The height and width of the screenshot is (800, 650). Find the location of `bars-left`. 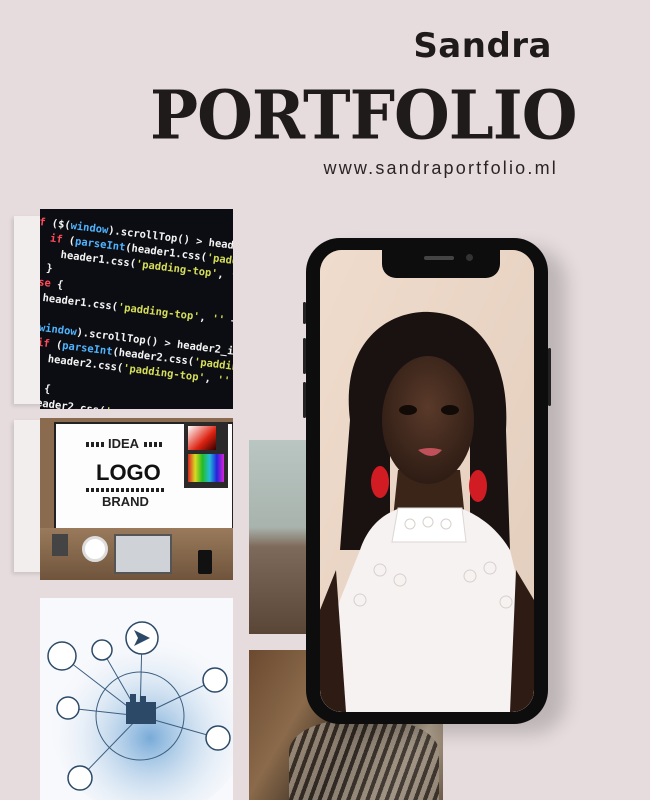

bars-left is located at coordinates (95, 444).